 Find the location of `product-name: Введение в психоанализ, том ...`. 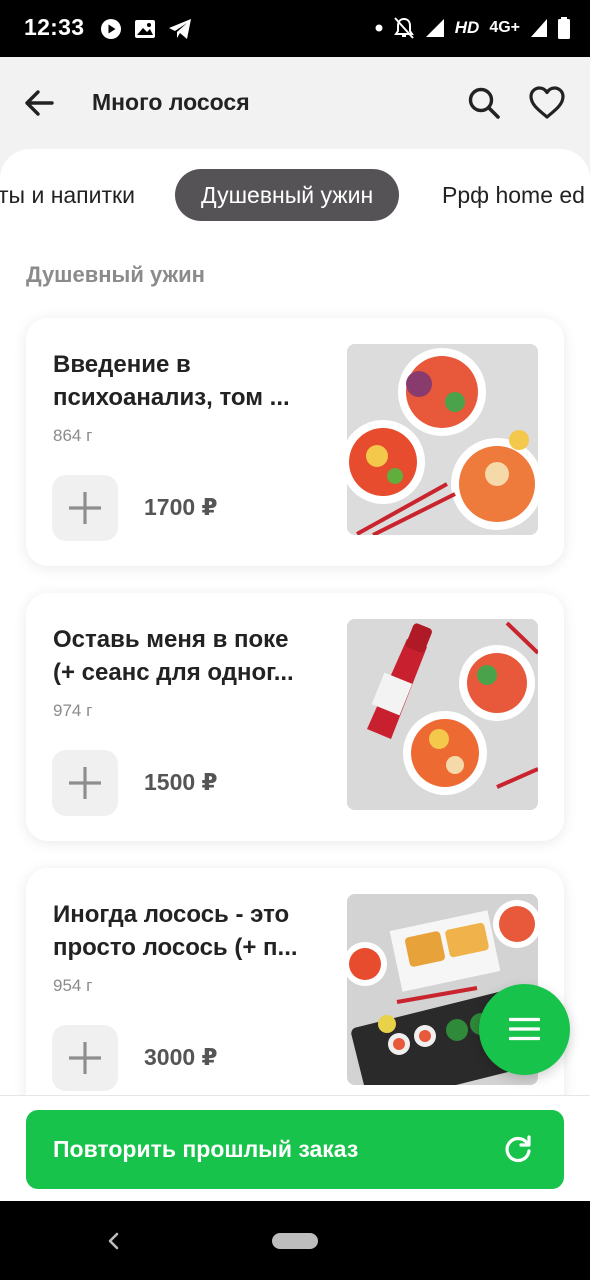

product-name: Введение в психоанализ, том ... is located at coordinates (189, 381).